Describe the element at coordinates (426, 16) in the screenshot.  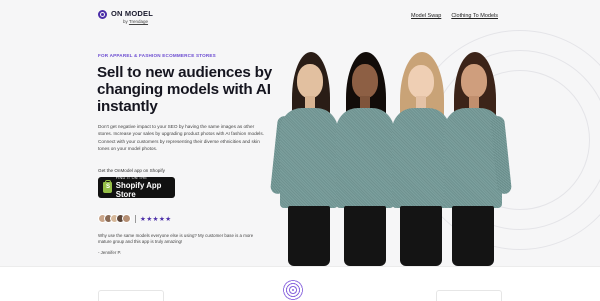
I see `nav-link-model-swap: Model Swap` at that location.